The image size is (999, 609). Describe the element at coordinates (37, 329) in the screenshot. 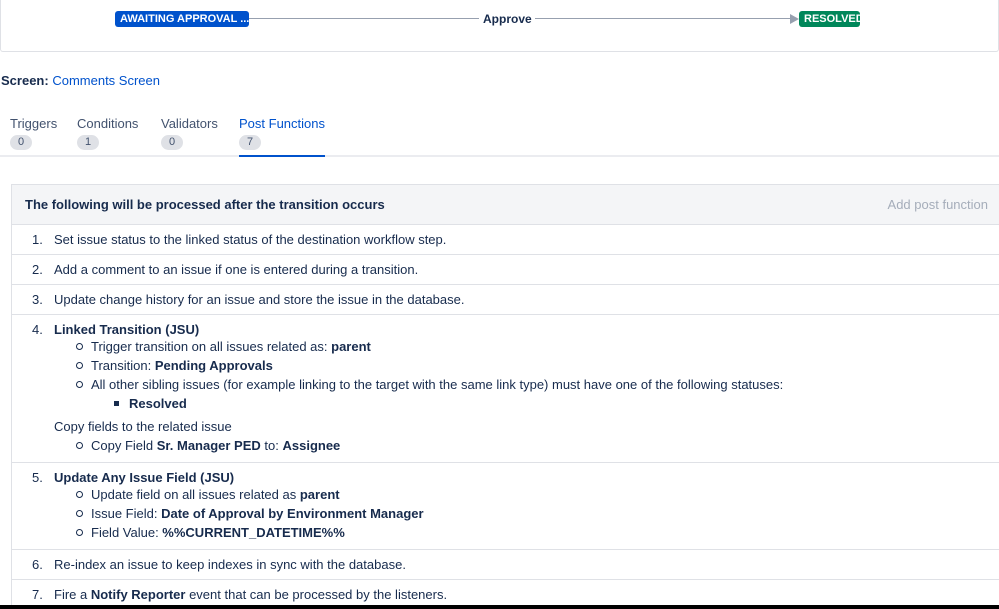

I see `row-number: 4.` at that location.